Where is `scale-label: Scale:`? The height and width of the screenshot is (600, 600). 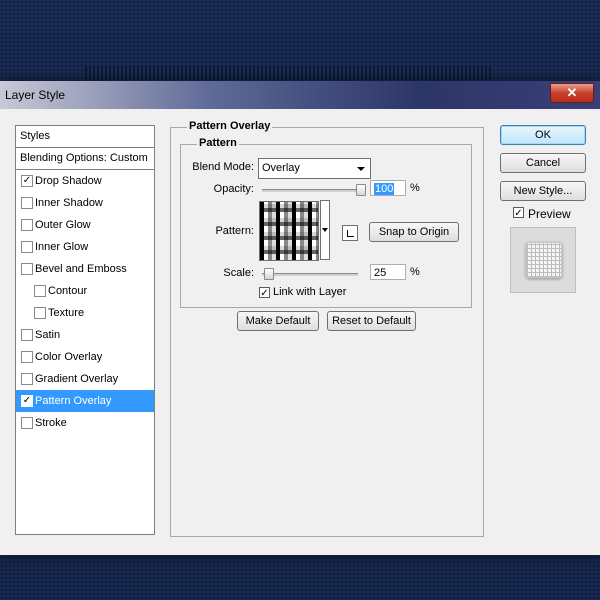 scale-label: Scale: is located at coordinates (238, 273).